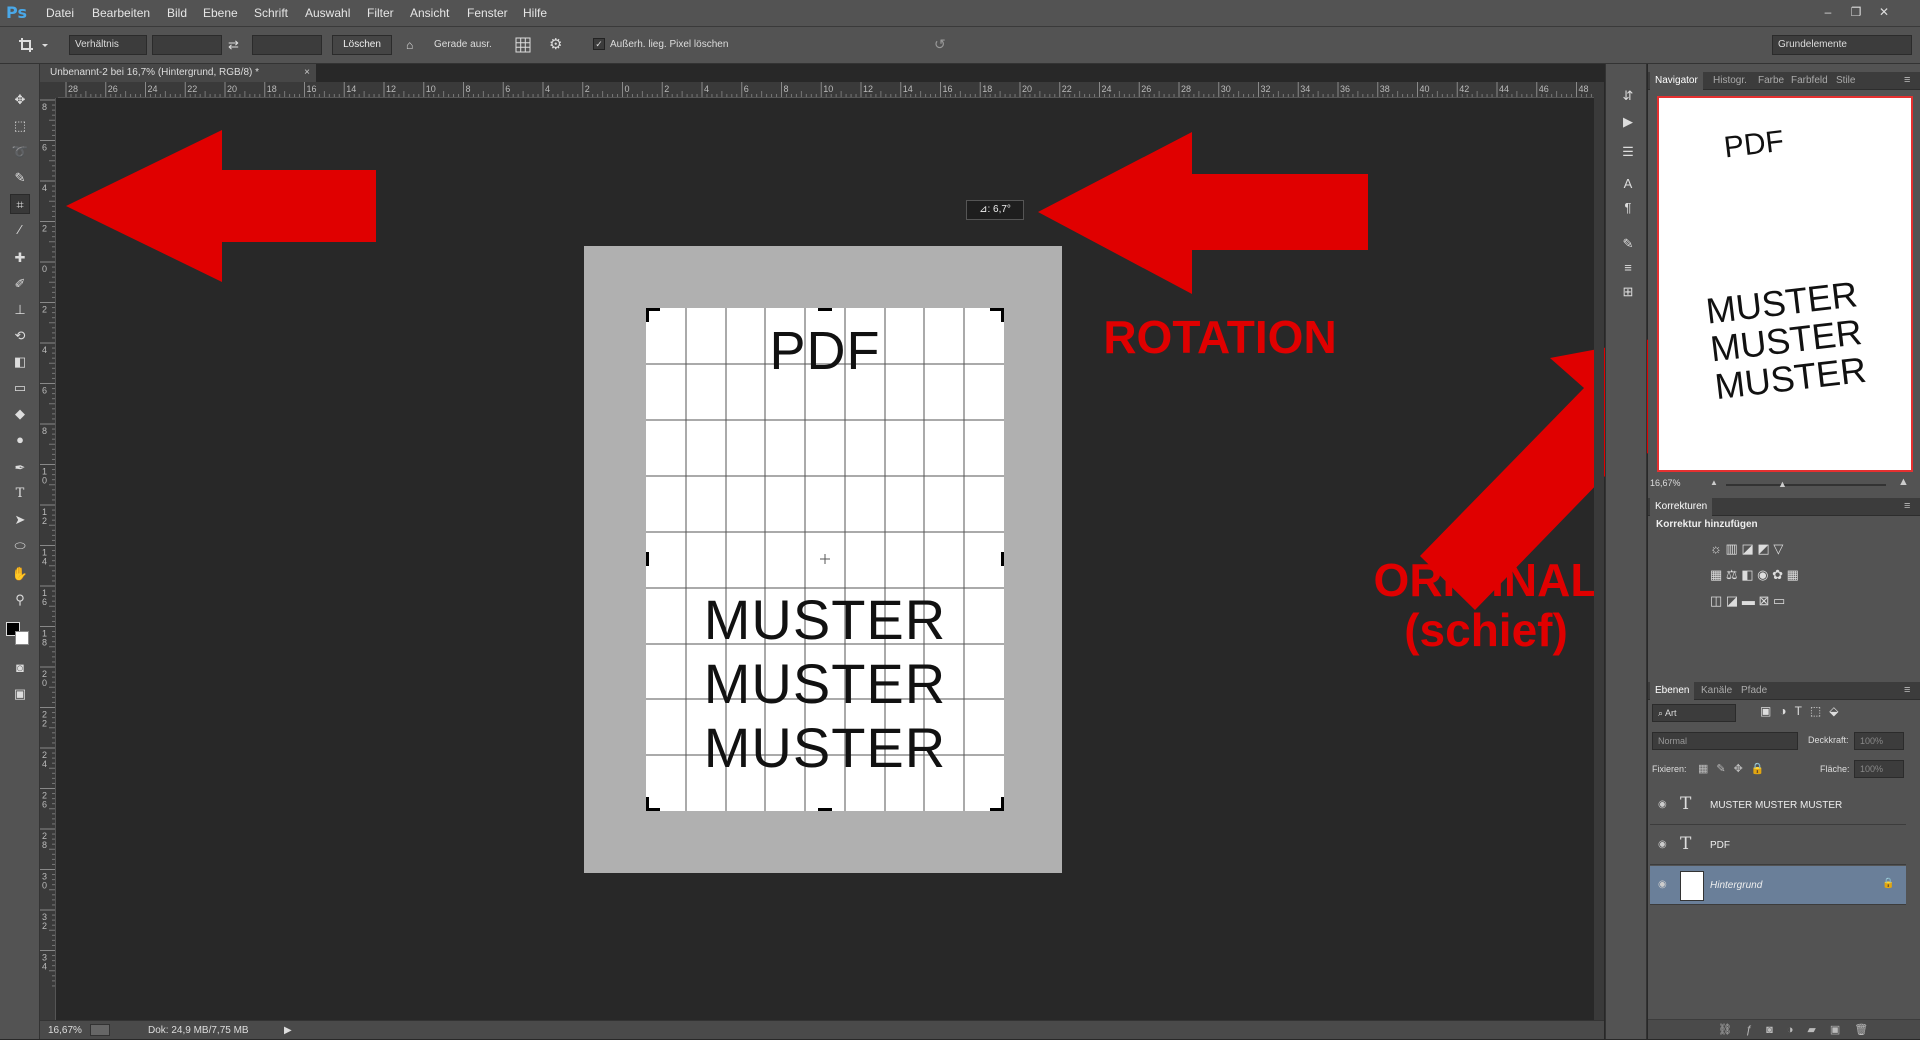  Describe the element at coordinates (1694, 713) in the screenshot. I see `layer-filter-select: ⌕ Art` at that location.